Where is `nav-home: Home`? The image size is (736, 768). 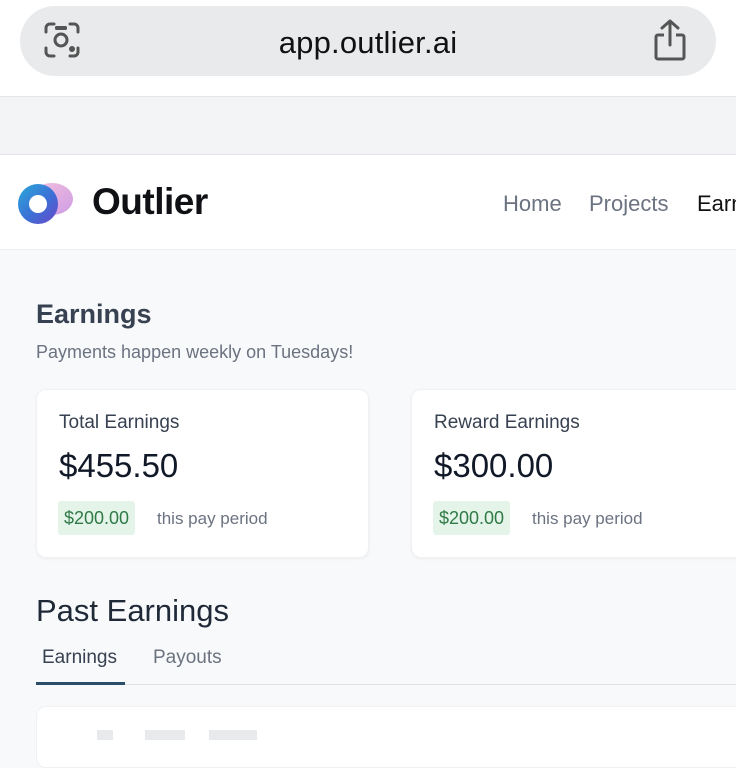
nav-home: Home is located at coordinates (532, 204).